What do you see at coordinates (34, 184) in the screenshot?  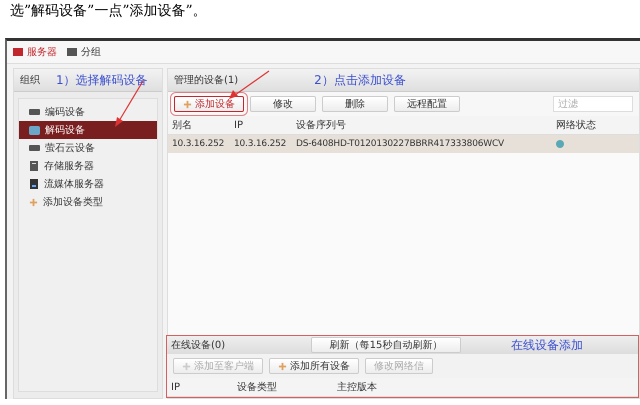 I see `server-icon` at bounding box center [34, 184].